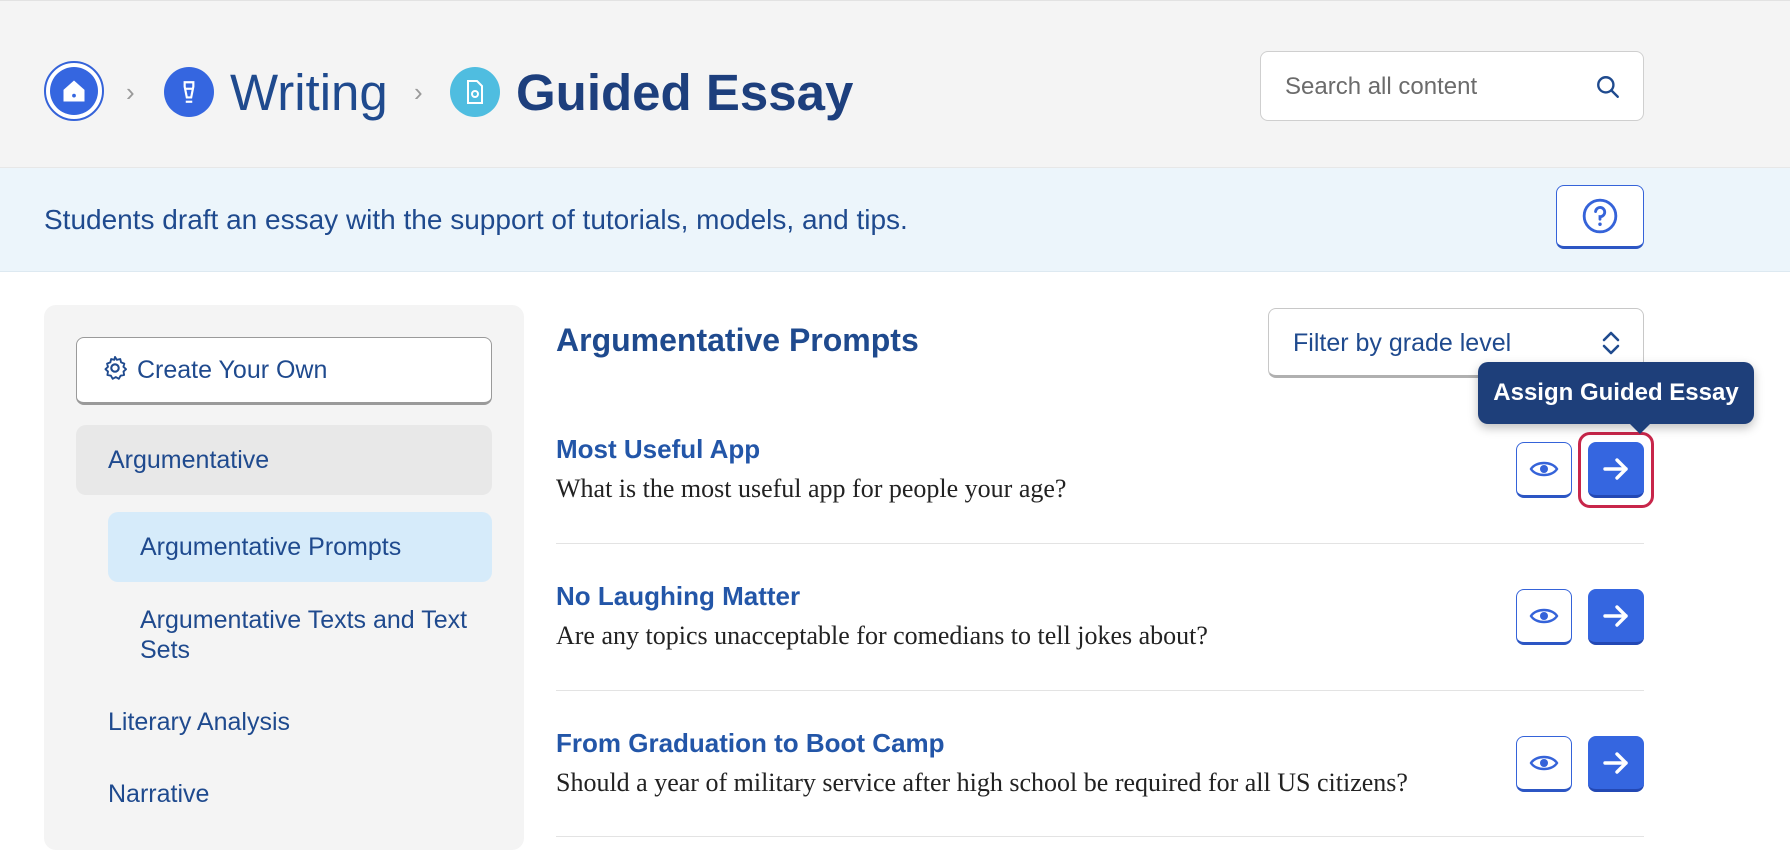 Image resolution: width=1790 pixels, height=850 pixels. I want to click on tooltip: Assign Guided Essay, so click(1616, 398).